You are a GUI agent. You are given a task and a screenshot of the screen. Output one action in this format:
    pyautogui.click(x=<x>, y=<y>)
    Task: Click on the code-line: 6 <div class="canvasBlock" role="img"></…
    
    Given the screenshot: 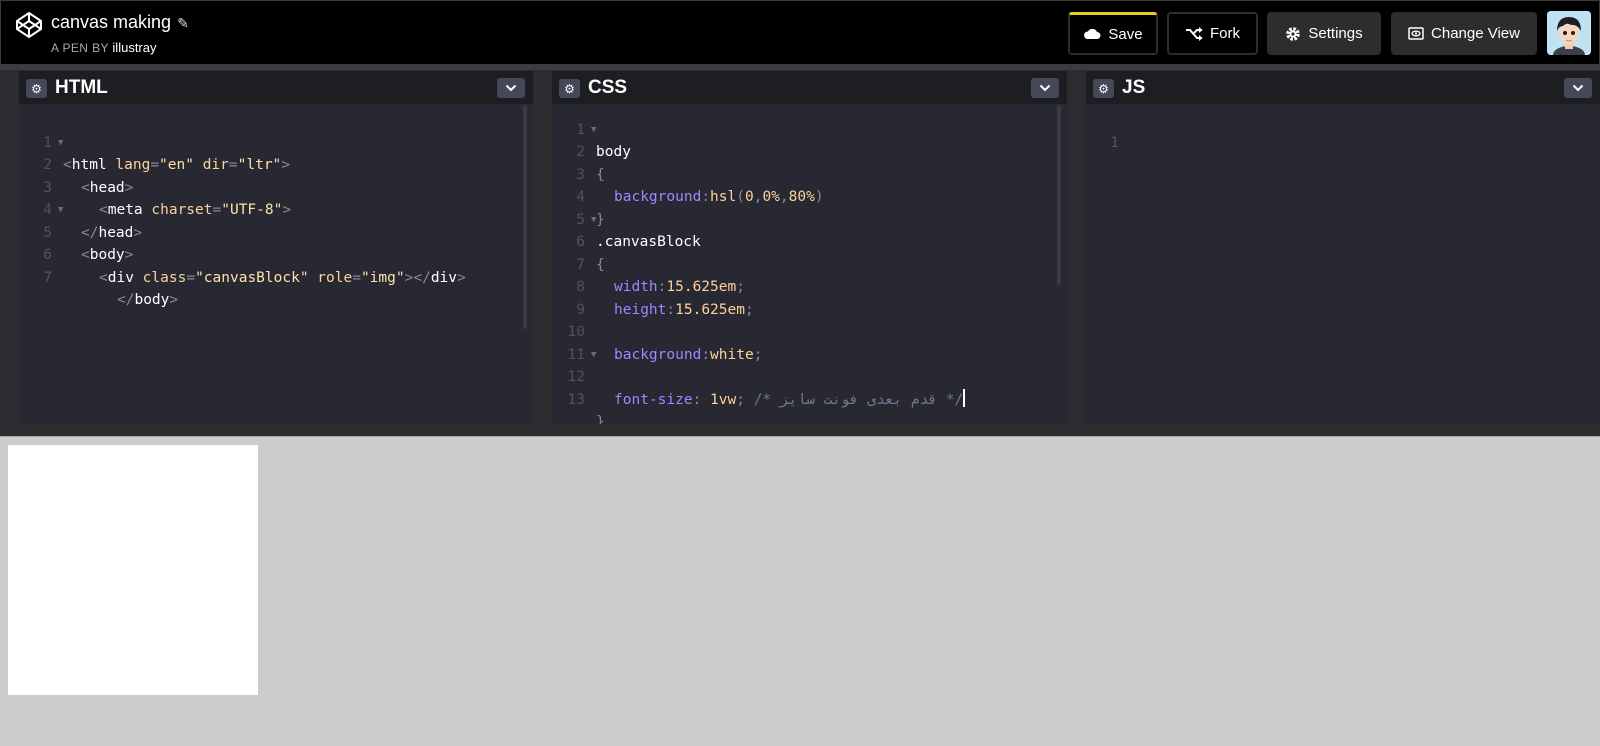 What is the action you would take?
    pyautogui.click(x=276, y=254)
    